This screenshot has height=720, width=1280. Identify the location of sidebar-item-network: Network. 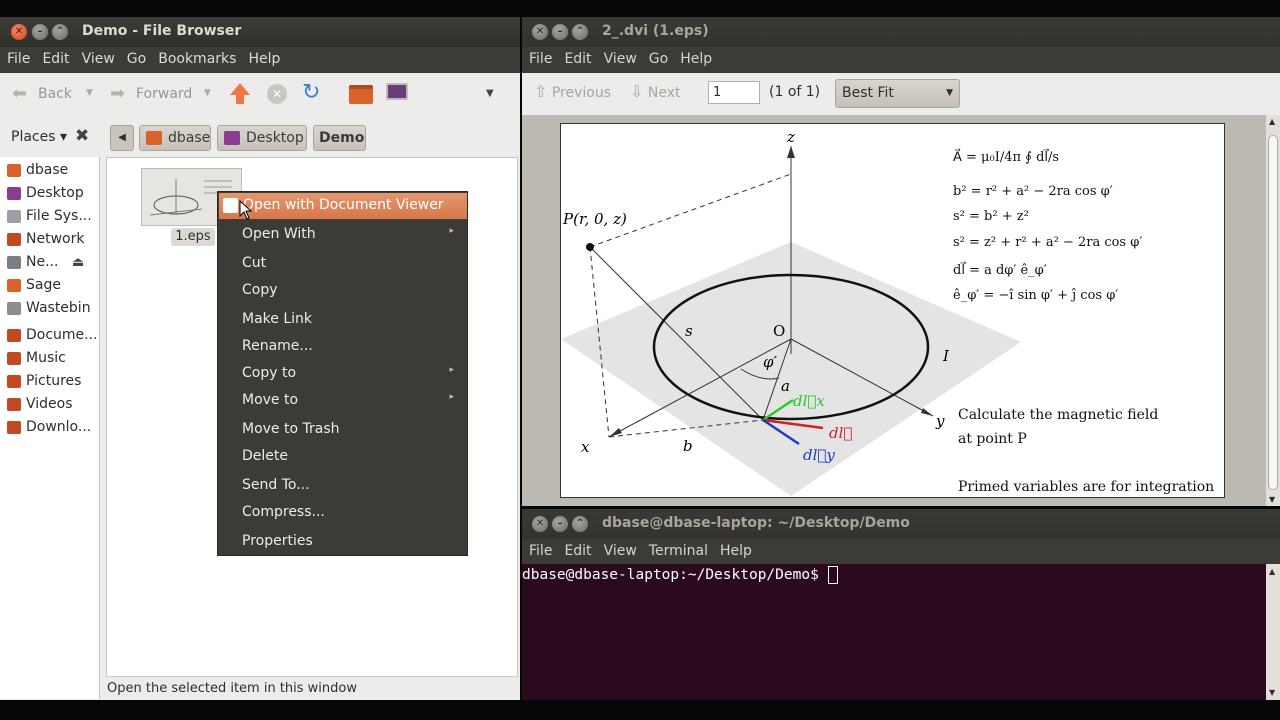
(49, 239).